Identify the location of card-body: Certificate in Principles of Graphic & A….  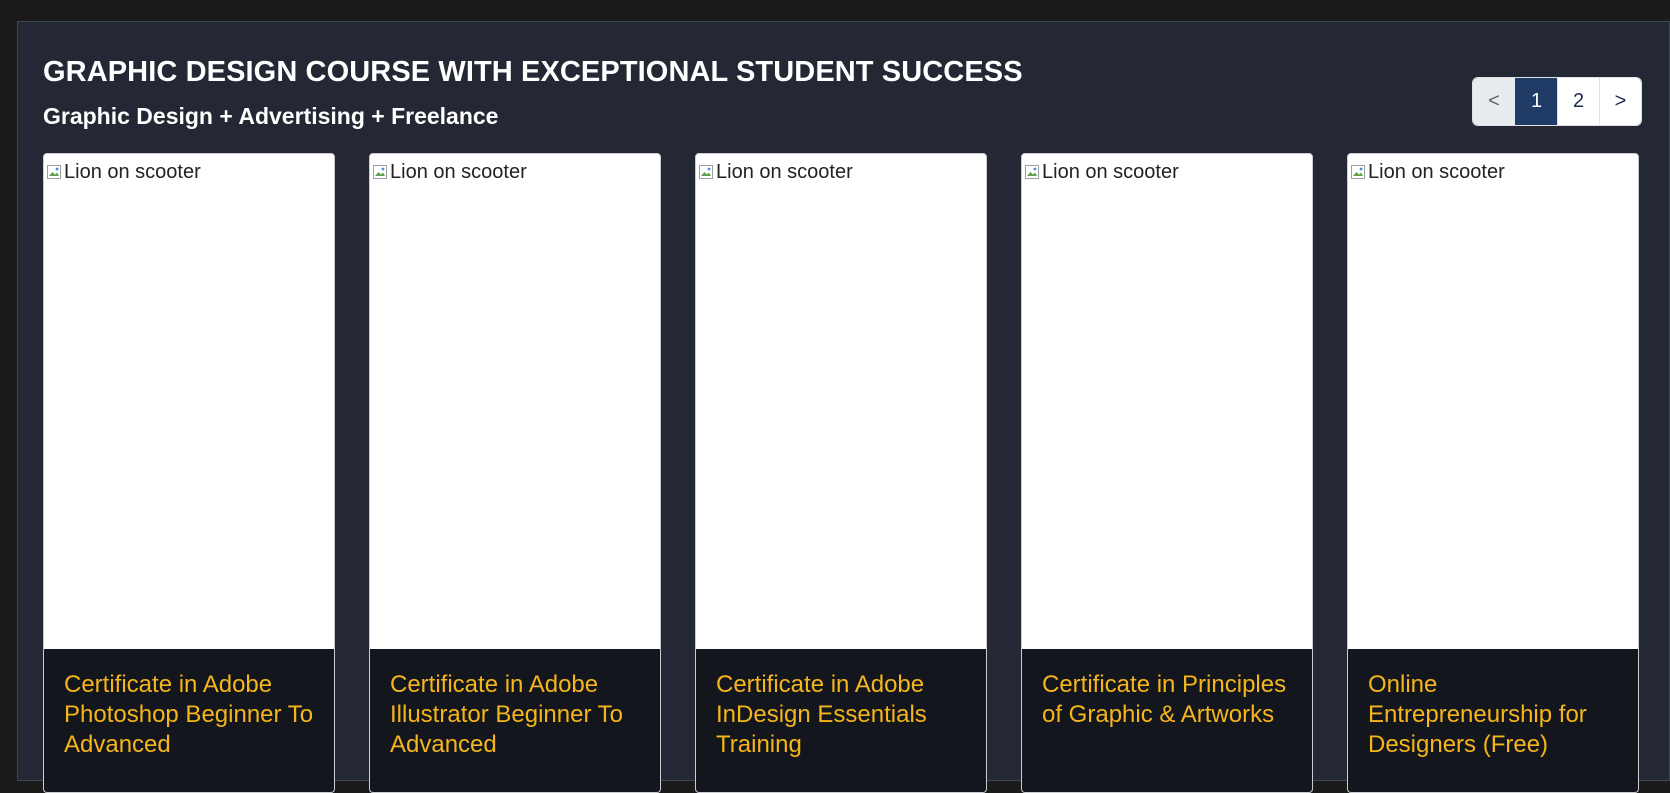
(1167, 720).